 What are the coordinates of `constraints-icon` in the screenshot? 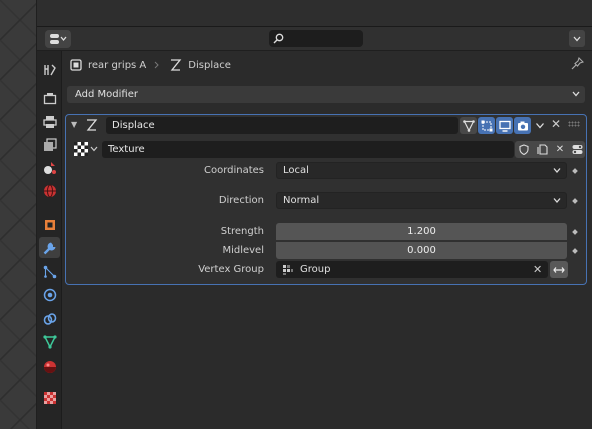 It's located at (49, 318).